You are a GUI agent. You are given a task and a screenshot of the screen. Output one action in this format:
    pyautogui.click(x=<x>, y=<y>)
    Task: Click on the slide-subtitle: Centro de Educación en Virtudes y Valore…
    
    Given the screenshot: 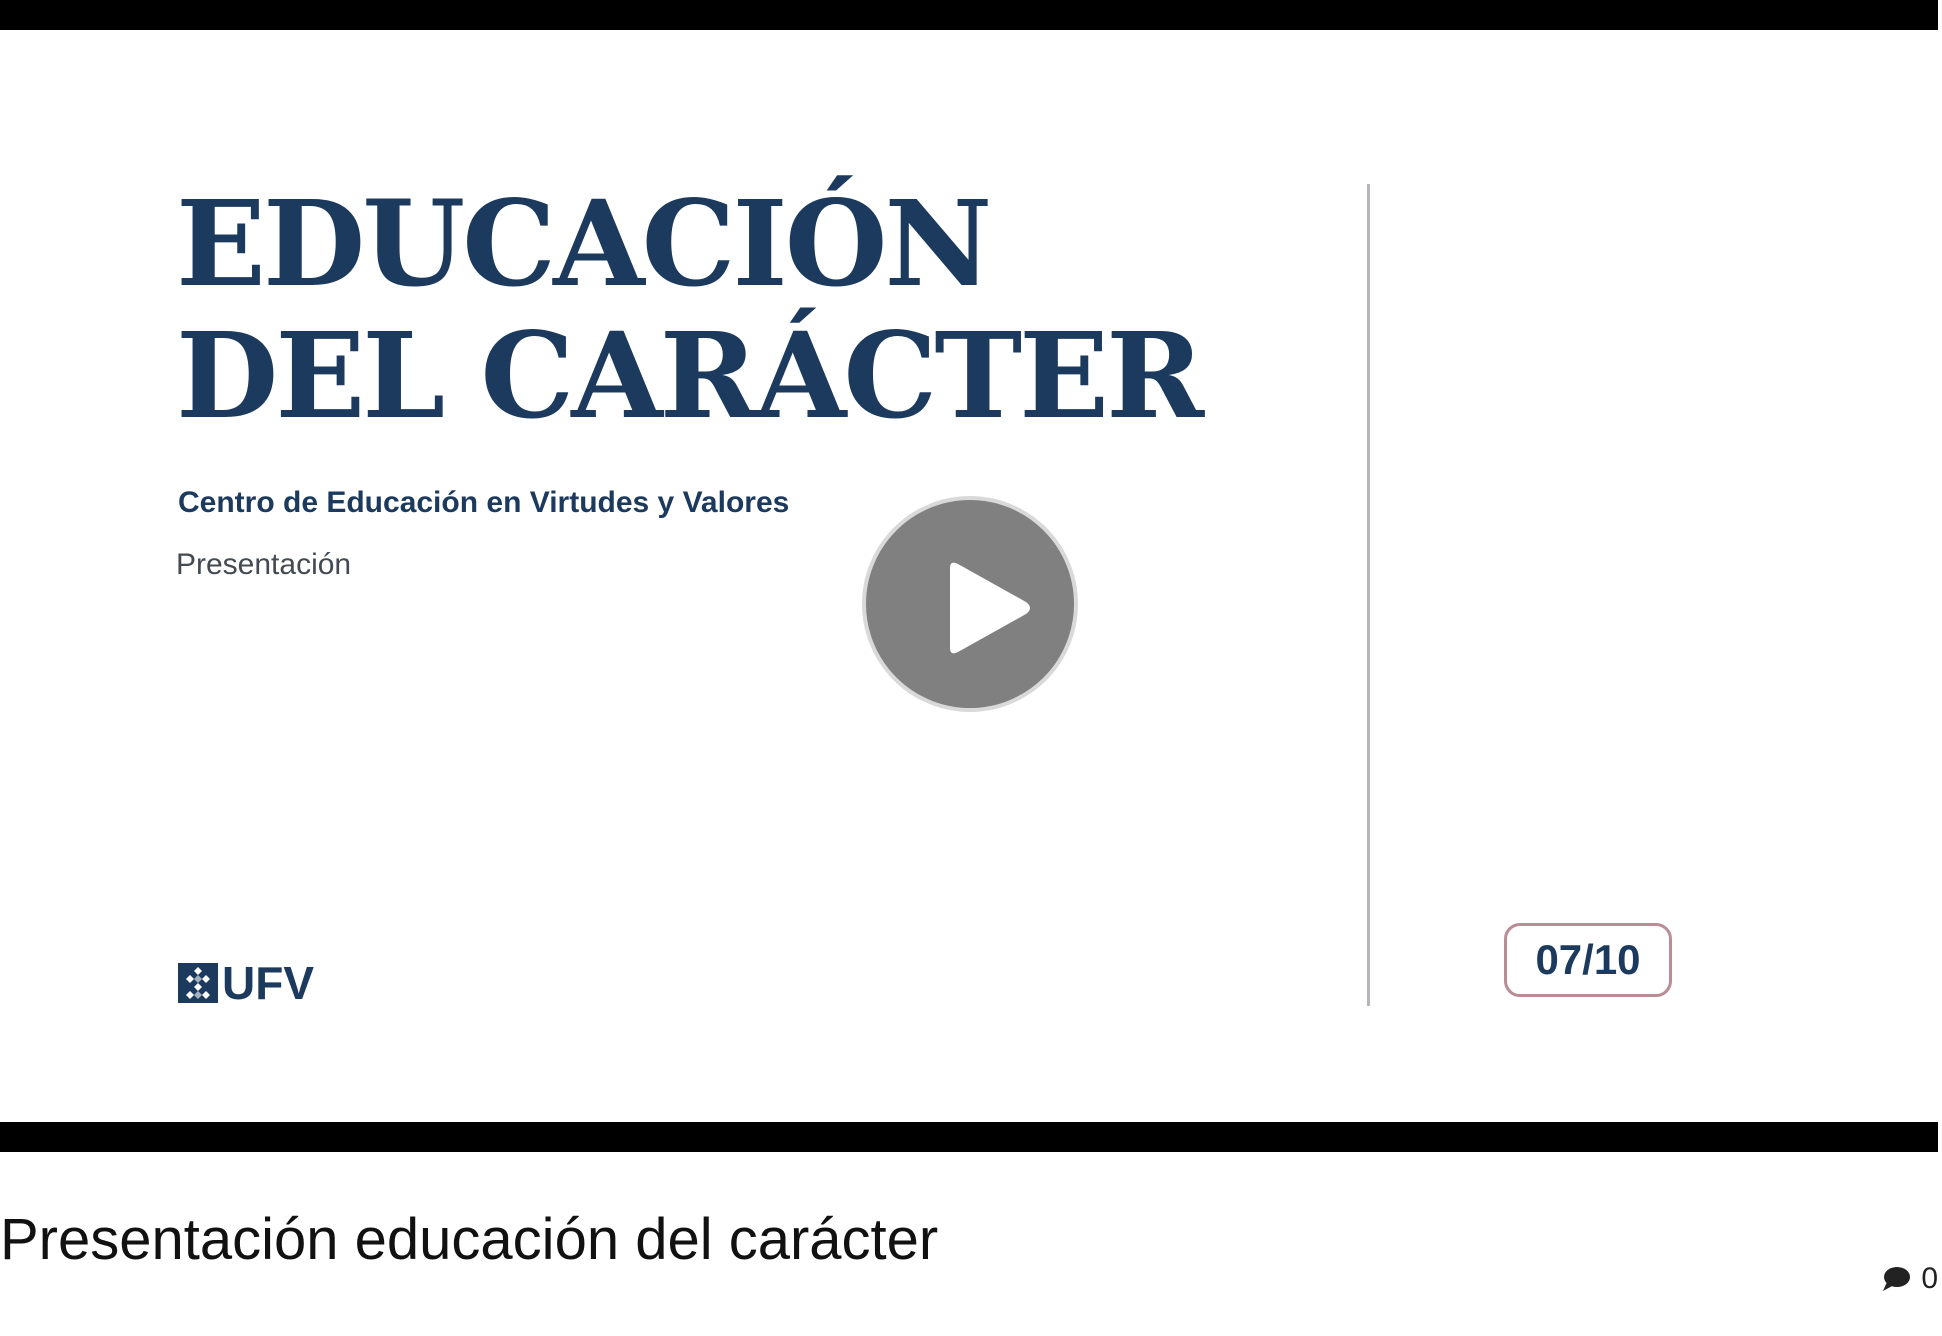 What is the action you would take?
    pyautogui.click(x=484, y=502)
    